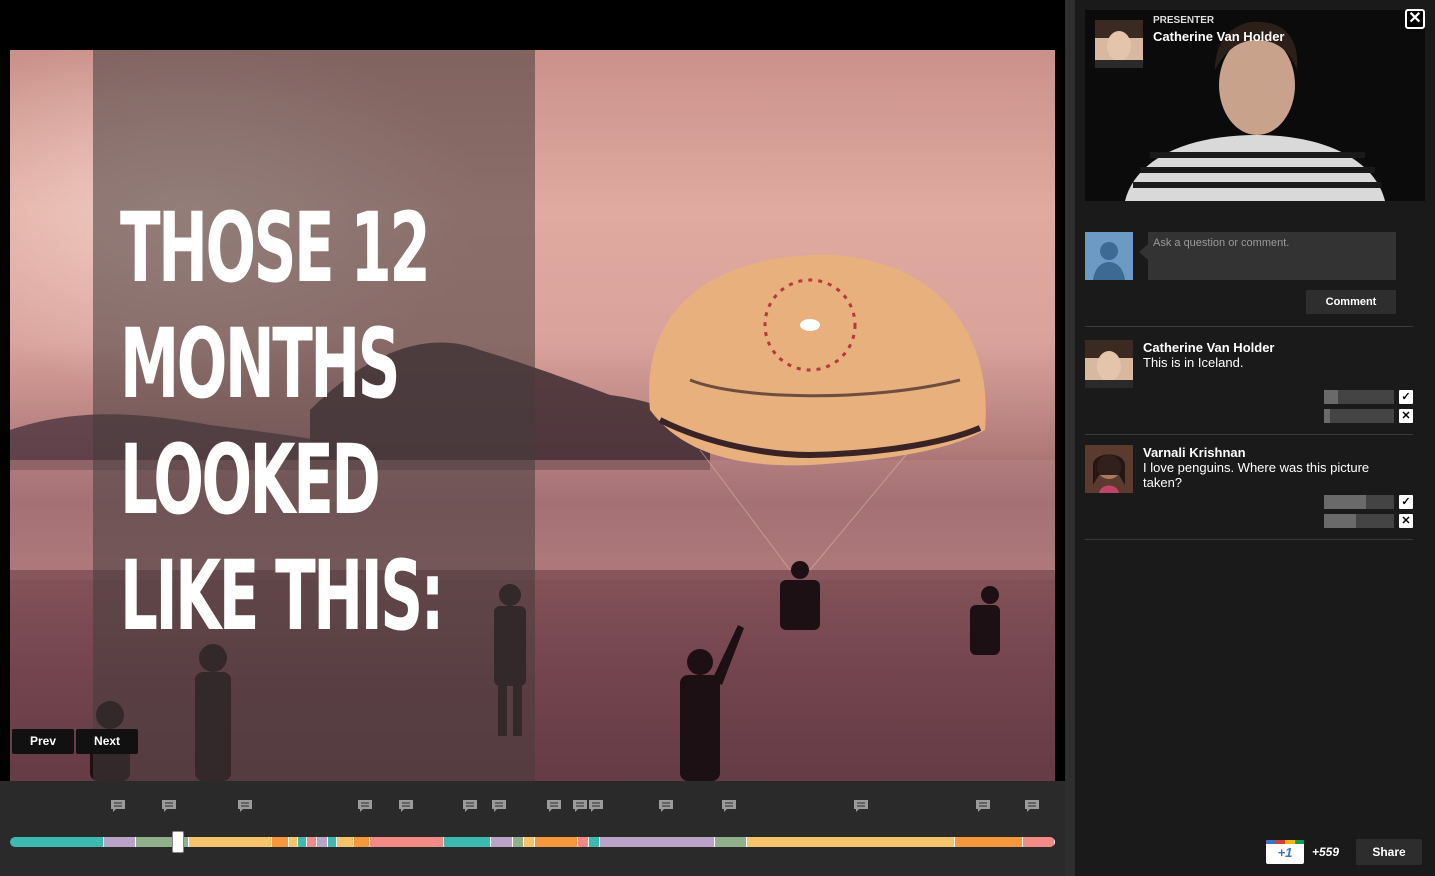 The height and width of the screenshot is (876, 1435). I want to click on plusone-count: +559, so click(1326, 852).